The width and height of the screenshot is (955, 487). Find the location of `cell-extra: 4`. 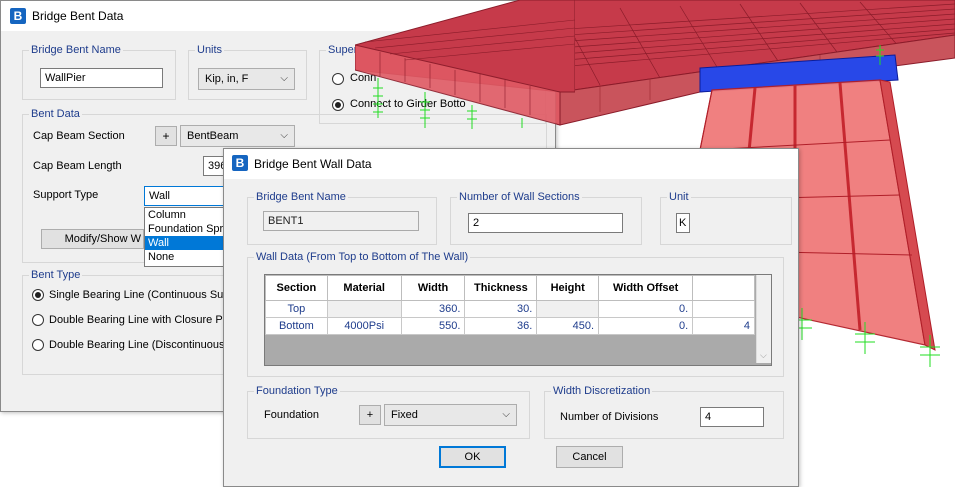

cell-extra: 4 is located at coordinates (723, 326).